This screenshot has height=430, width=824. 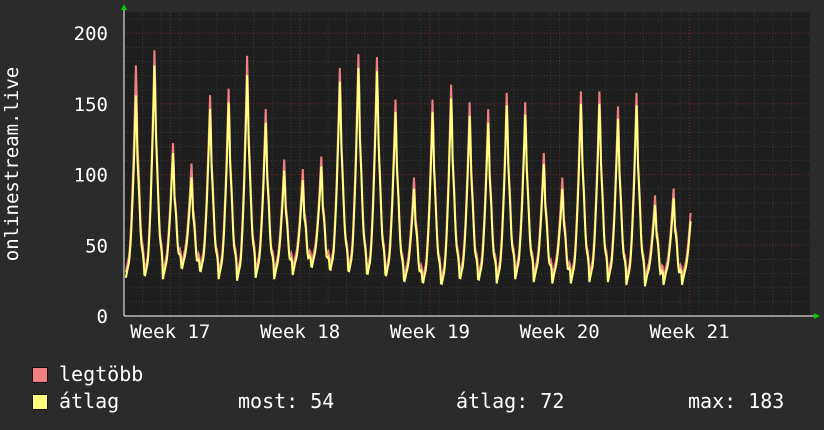 What do you see at coordinates (286, 401) in the screenshot?
I see `stat-current: most: 54` at bounding box center [286, 401].